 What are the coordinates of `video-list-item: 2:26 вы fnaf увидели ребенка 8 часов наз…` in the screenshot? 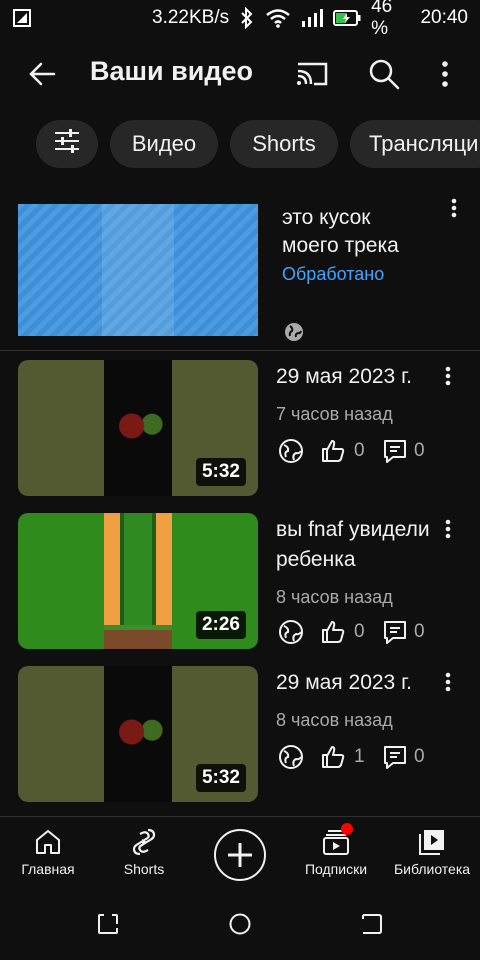 It's located at (240, 583).